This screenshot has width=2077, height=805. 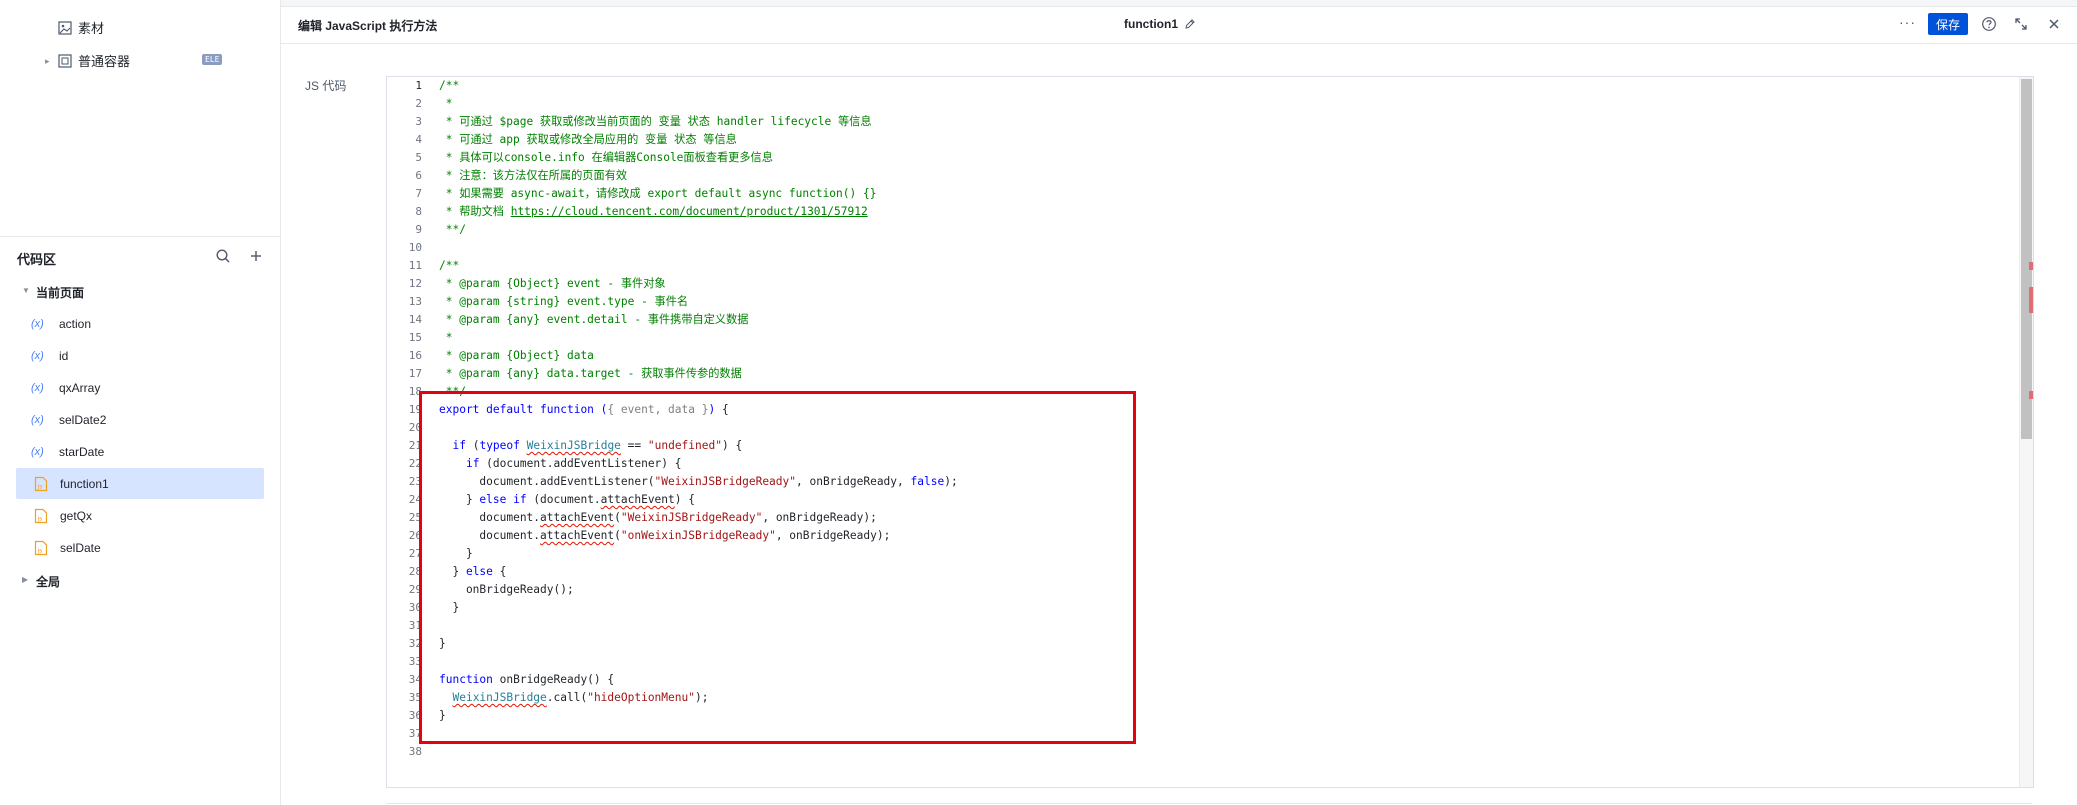 I want to click on line-number: 4, so click(x=418, y=139).